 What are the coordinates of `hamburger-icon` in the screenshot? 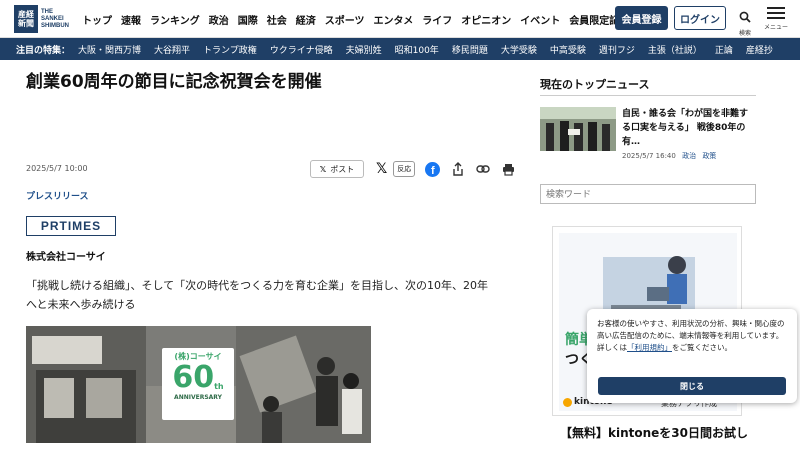 It's located at (776, 13).